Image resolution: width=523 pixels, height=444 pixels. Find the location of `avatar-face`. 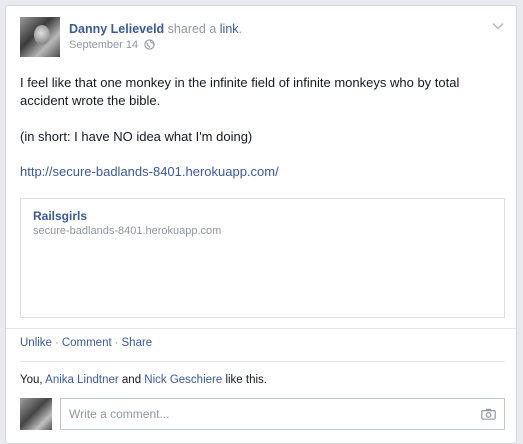

avatar-face is located at coordinates (42, 35).